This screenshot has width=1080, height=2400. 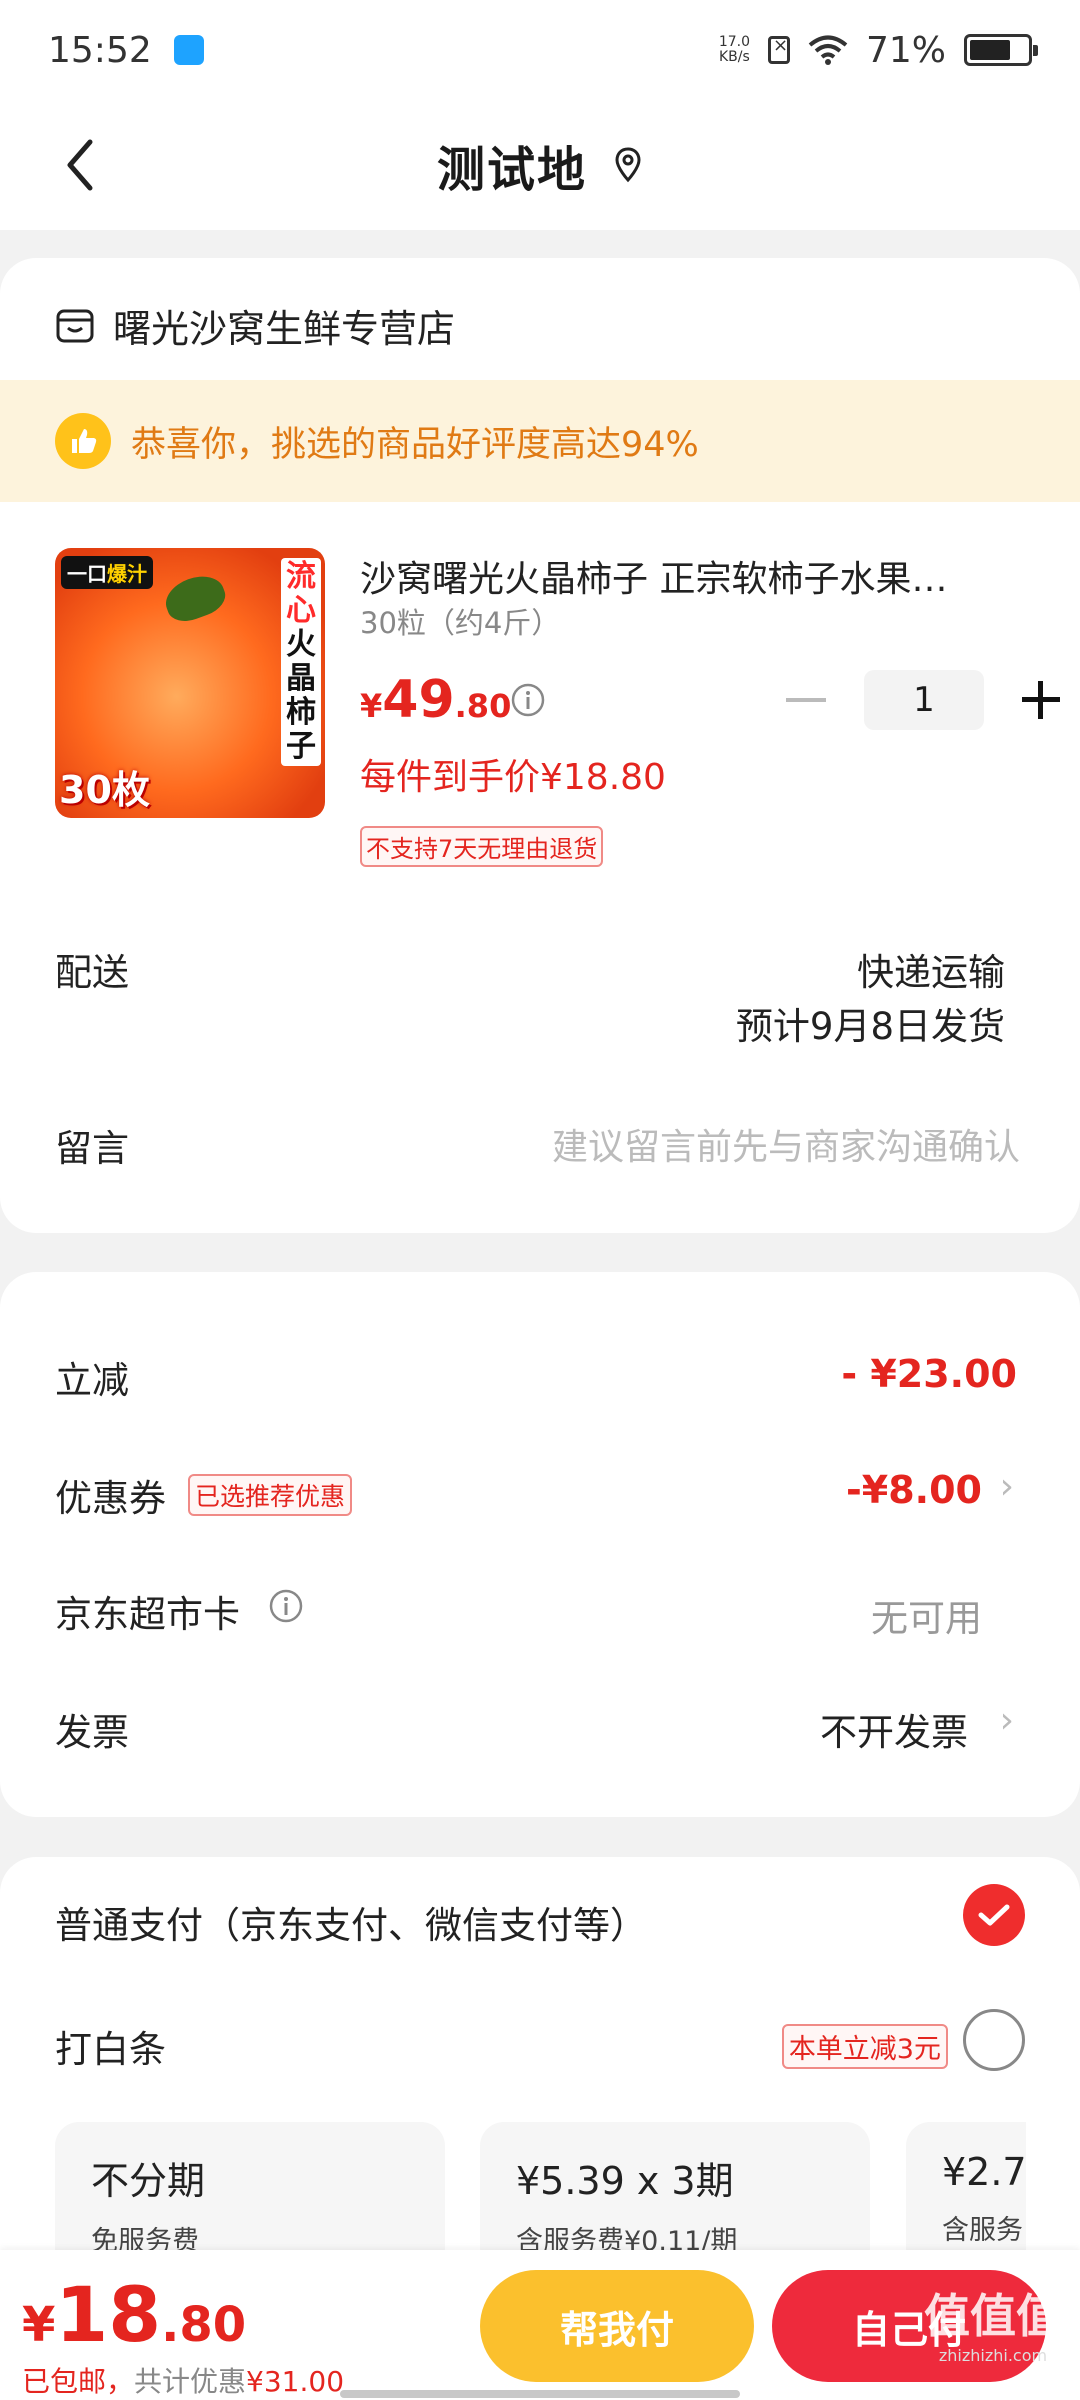 I want to click on supermarket-card-value: 无可用, so click(x=926, y=1618).